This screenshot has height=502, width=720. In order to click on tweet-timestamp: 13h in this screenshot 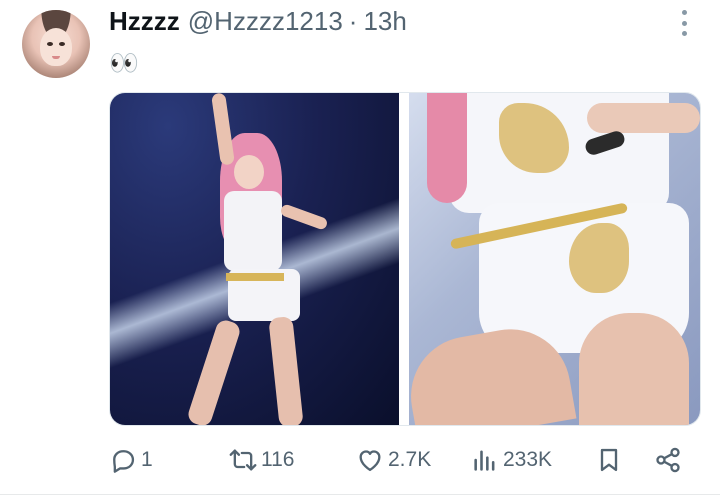, I will do `click(384, 21)`.